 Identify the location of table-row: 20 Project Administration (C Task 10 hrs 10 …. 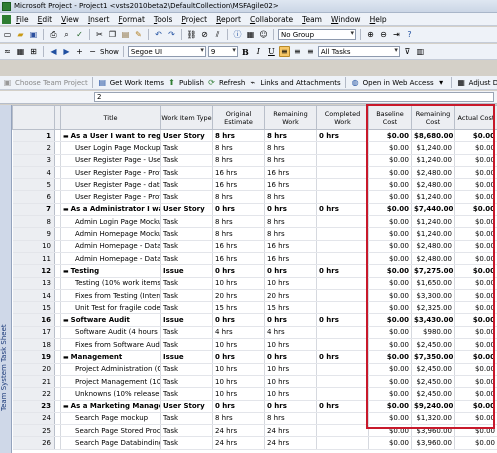
(254, 369).